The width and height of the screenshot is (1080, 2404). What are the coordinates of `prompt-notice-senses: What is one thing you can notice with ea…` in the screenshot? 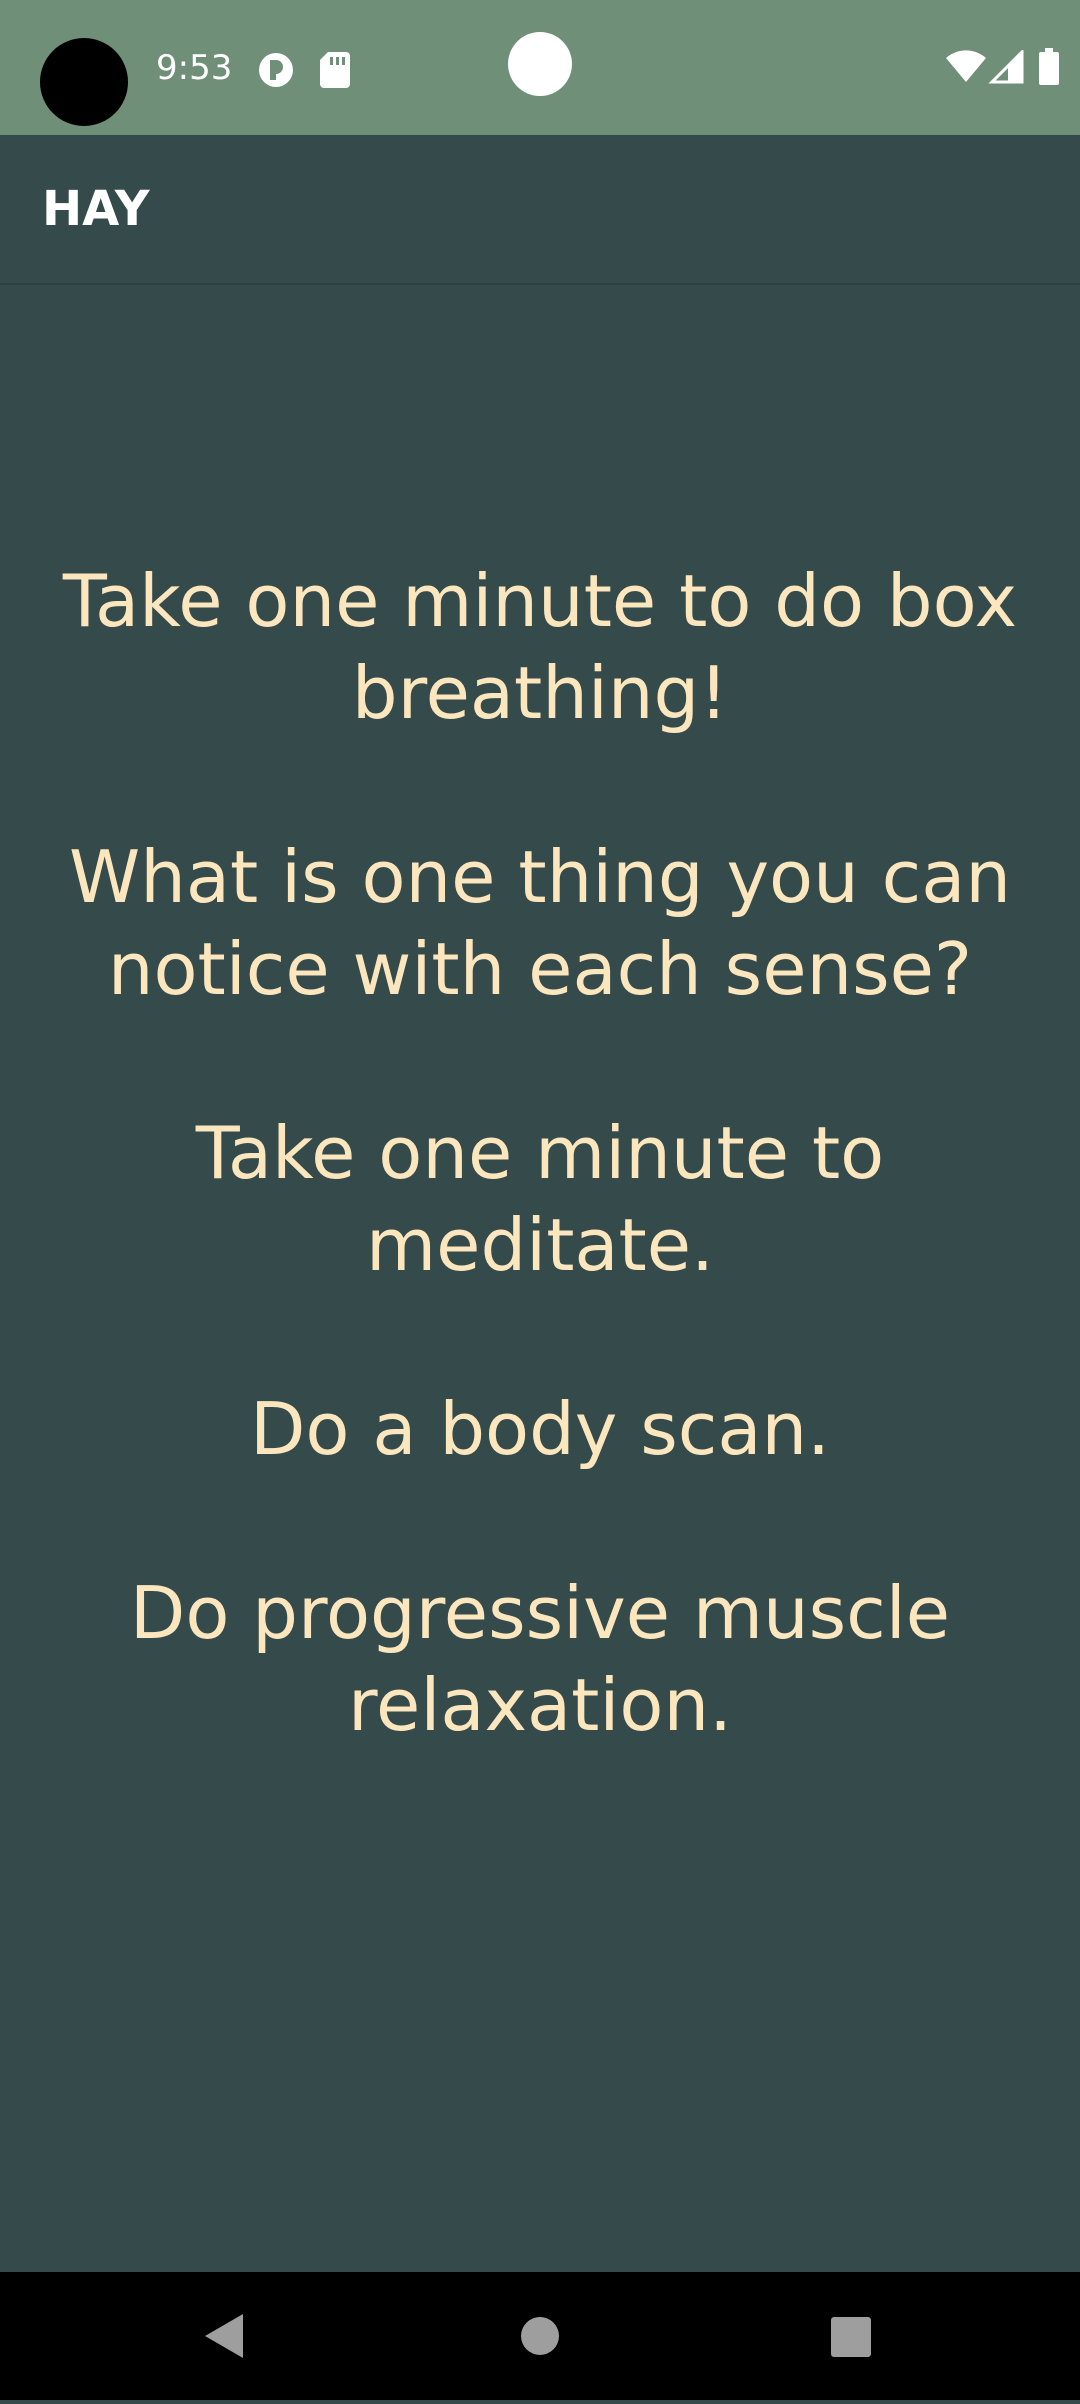 It's located at (540, 923).